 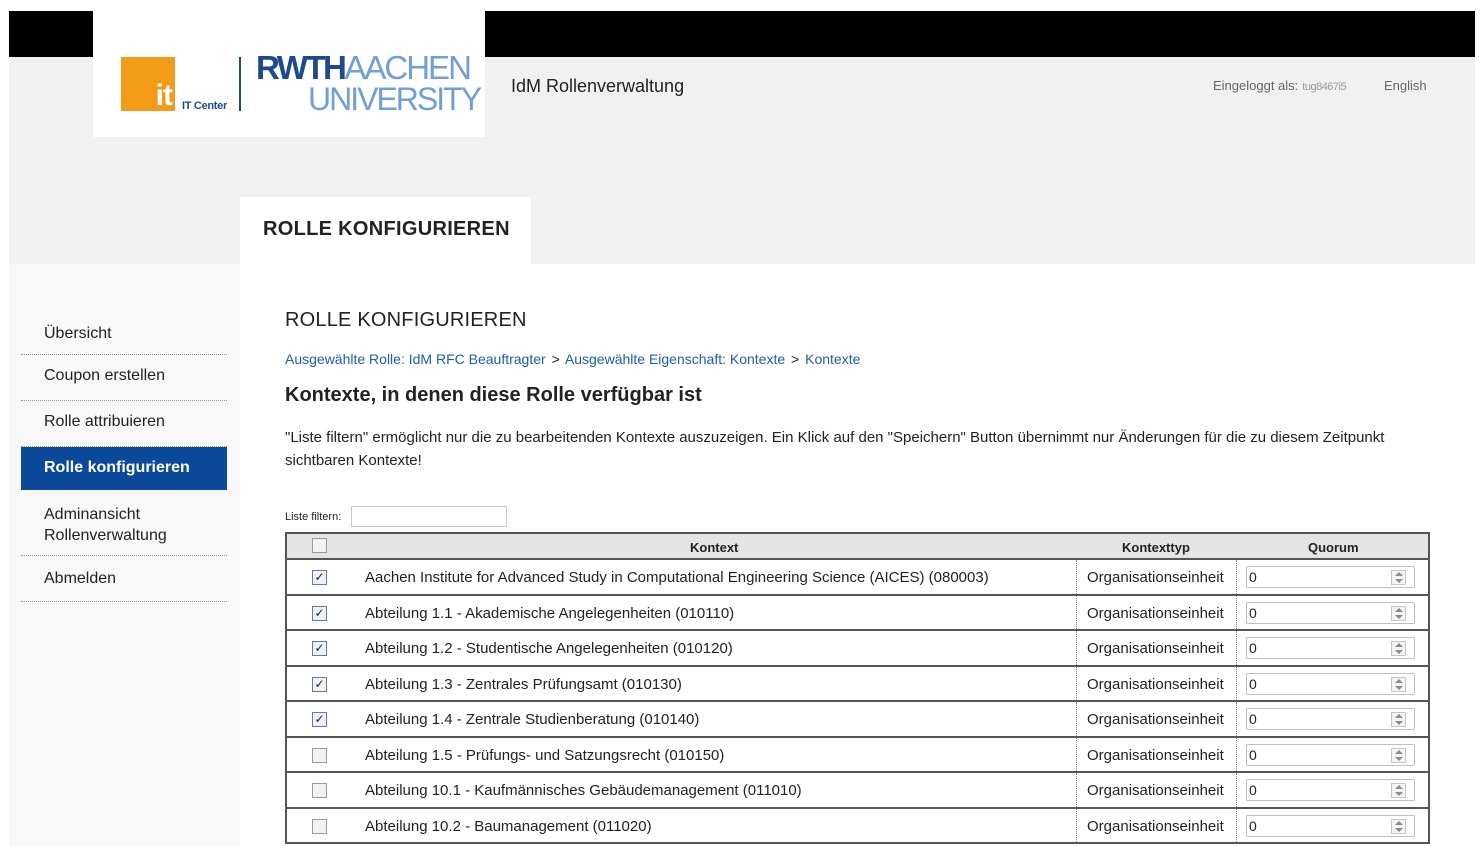 What do you see at coordinates (832, 359) in the screenshot?
I see `breadcrumb-contexts: Kontexte` at bounding box center [832, 359].